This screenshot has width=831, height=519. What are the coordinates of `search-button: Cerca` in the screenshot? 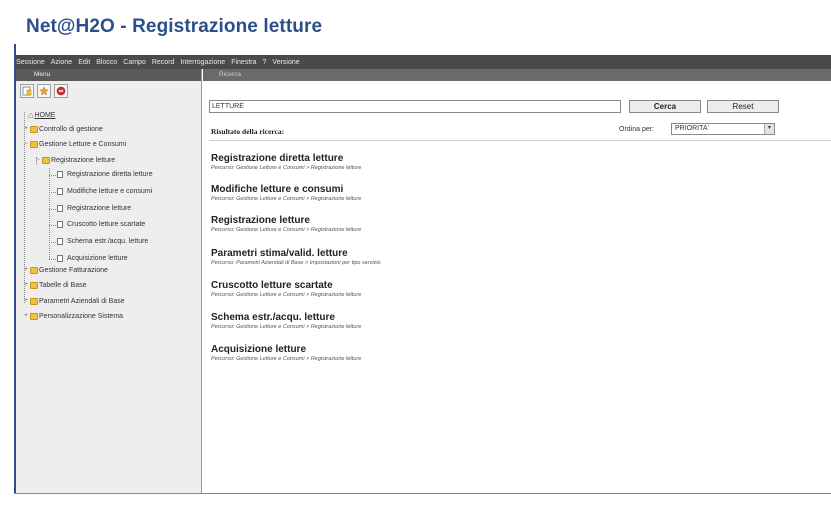 It's located at (665, 106).